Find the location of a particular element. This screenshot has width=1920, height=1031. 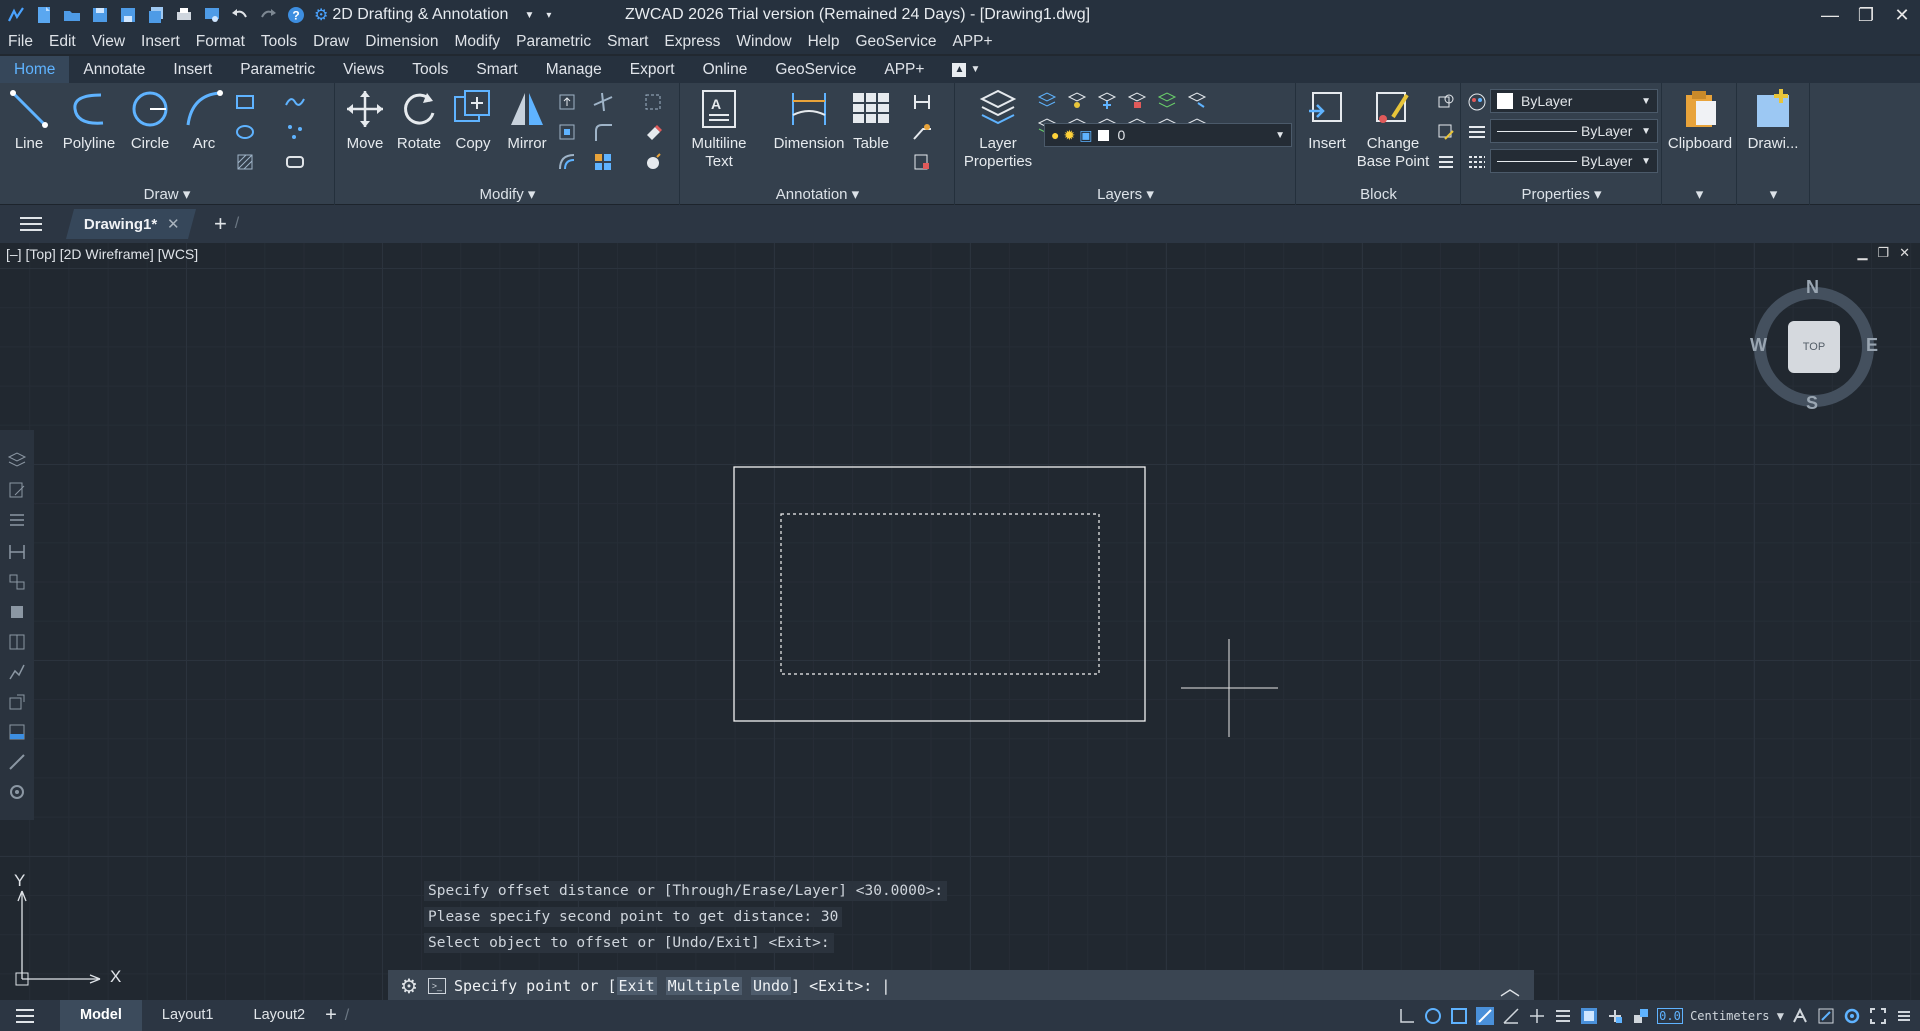

save-all-icon is located at coordinates (156, 15).